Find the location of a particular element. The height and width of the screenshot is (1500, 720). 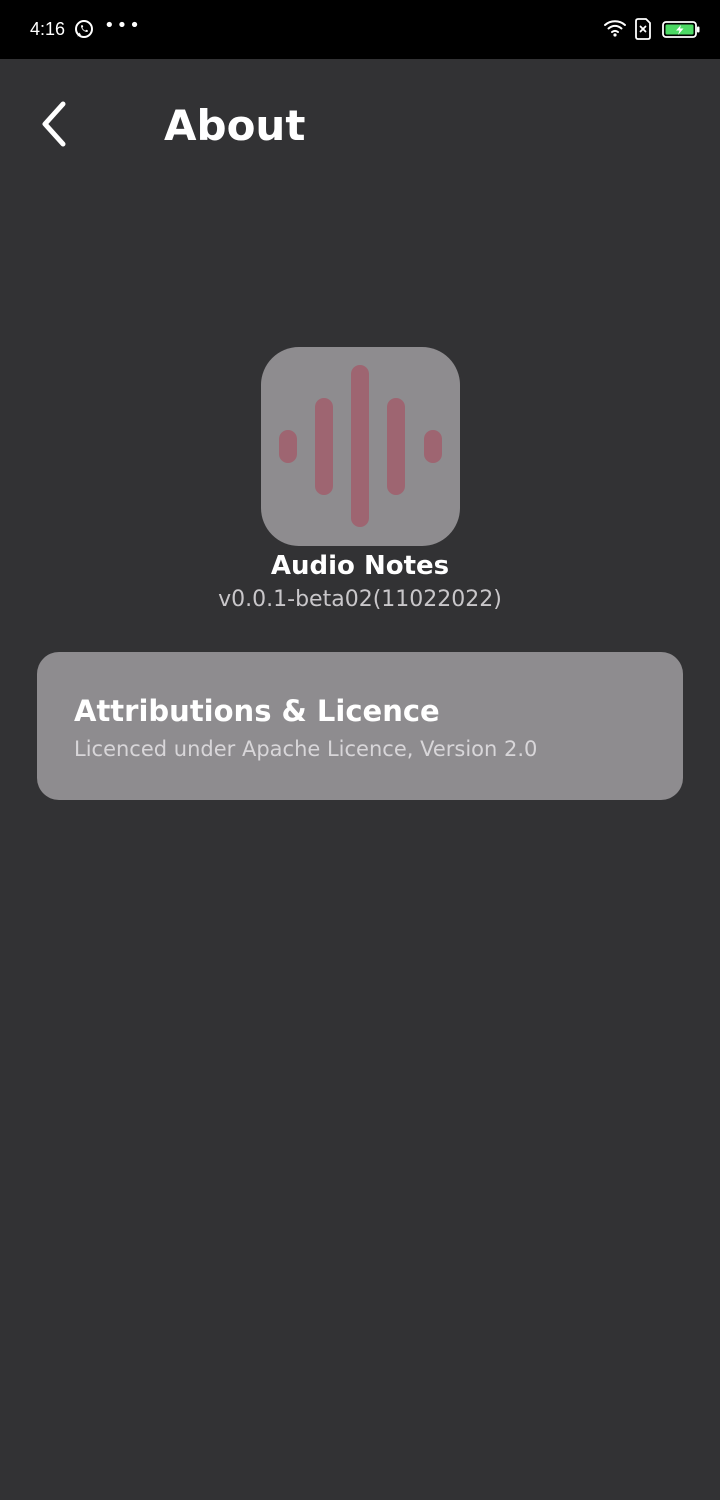

licence-card-title: Attributions & Licence is located at coordinates (257, 711).